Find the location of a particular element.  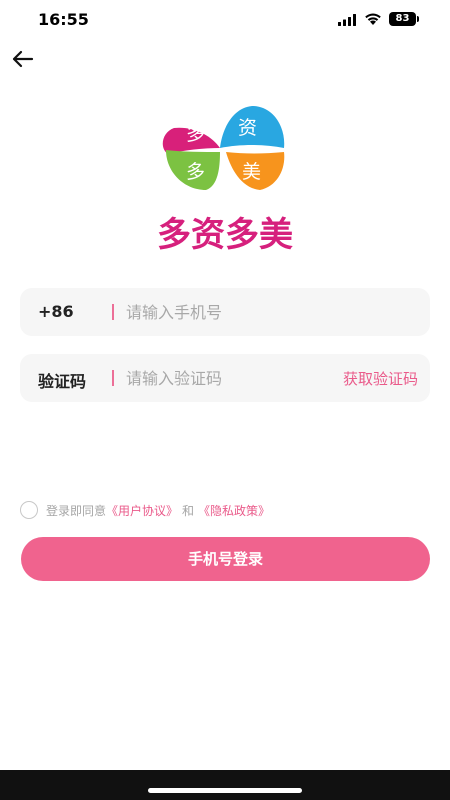

agreement-prefix: 登录即同意 is located at coordinates (76, 510).